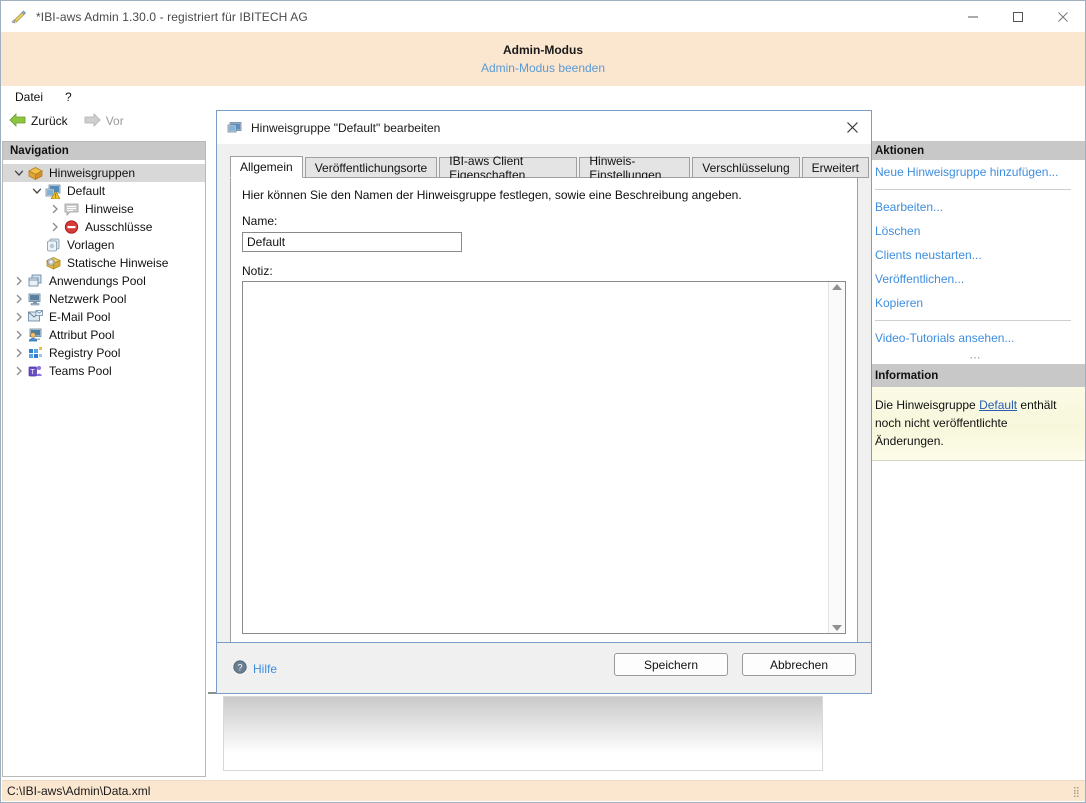 This screenshot has height=803, width=1086. What do you see at coordinates (976, 150) in the screenshot?
I see `actions-panel-header: Aktionen` at bounding box center [976, 150].